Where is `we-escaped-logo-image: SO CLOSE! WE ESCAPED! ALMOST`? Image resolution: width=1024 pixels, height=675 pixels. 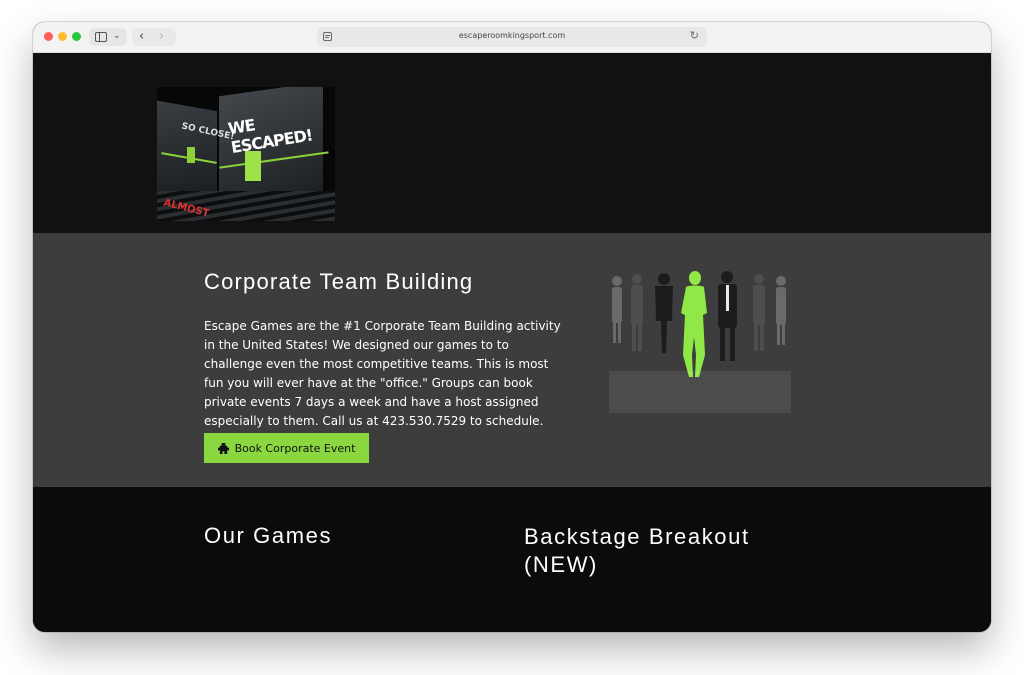
we-escaped-logo-image: SO CLOSE! WE ESCAPED! ALMOST is located at coordinates (246, 154).